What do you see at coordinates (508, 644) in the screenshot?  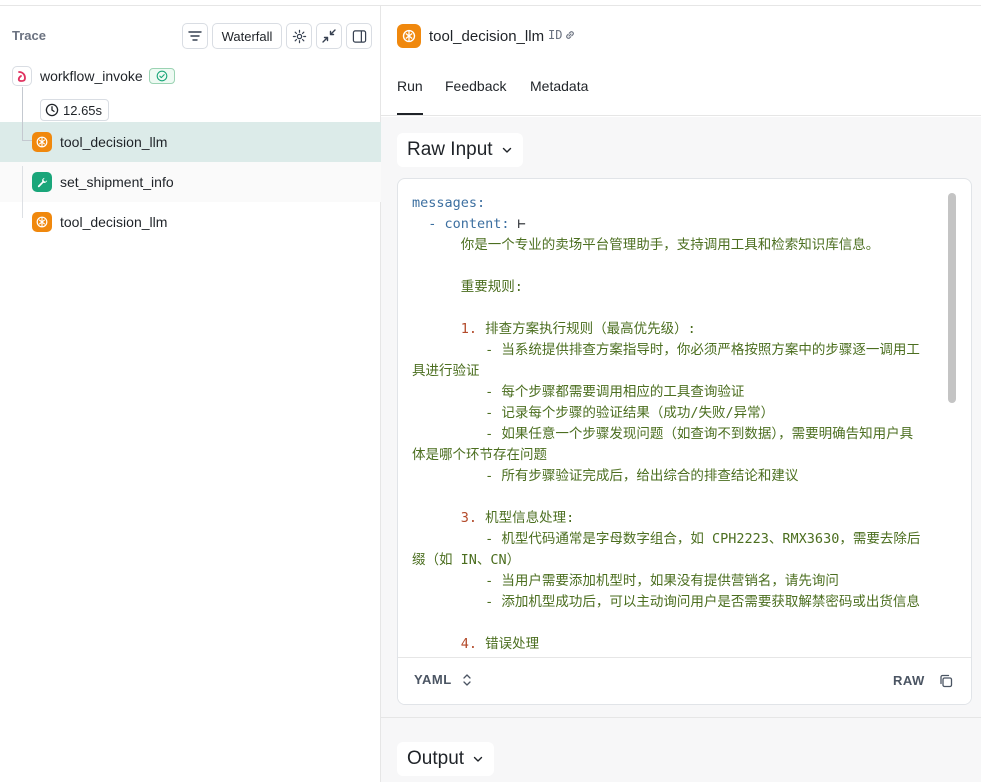 I see `code-token: 错误处理` at bounding box center [508, 644].